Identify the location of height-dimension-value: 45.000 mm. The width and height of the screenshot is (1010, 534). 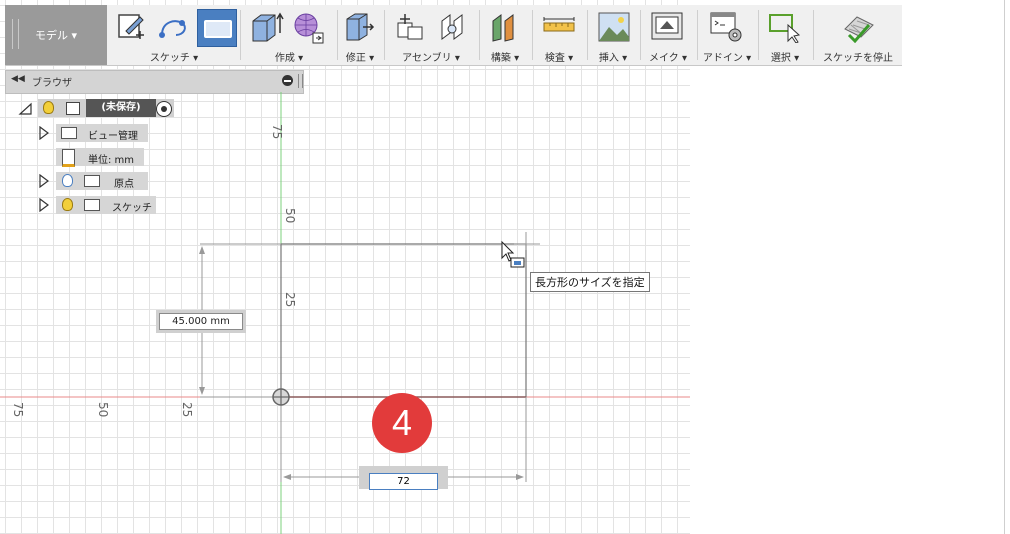
(201, 321).